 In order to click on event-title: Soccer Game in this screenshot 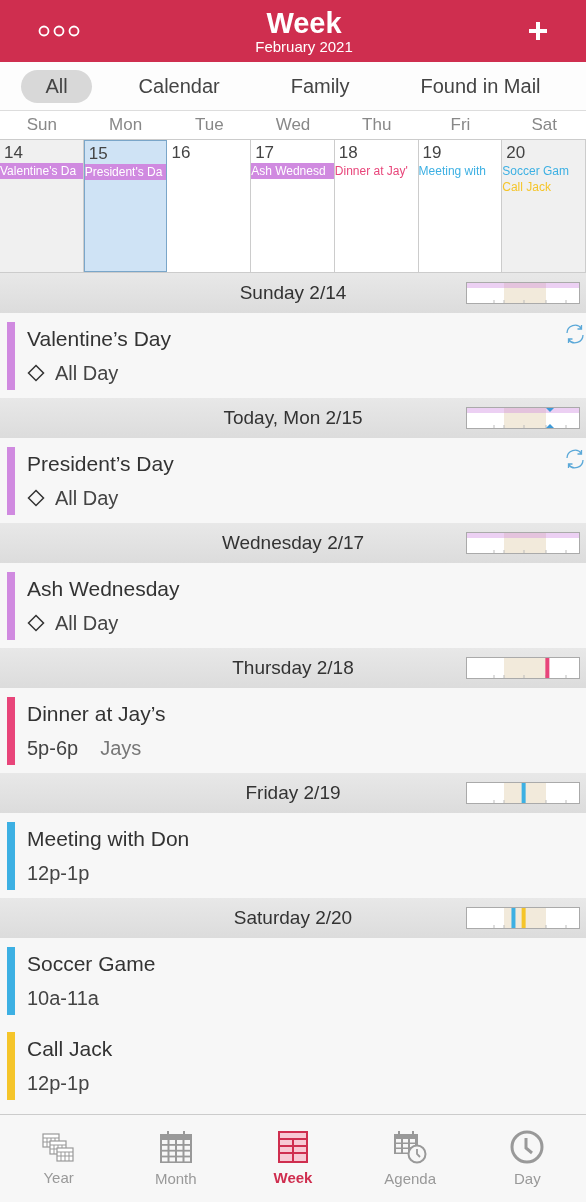, I will do `click(91, 964)`.